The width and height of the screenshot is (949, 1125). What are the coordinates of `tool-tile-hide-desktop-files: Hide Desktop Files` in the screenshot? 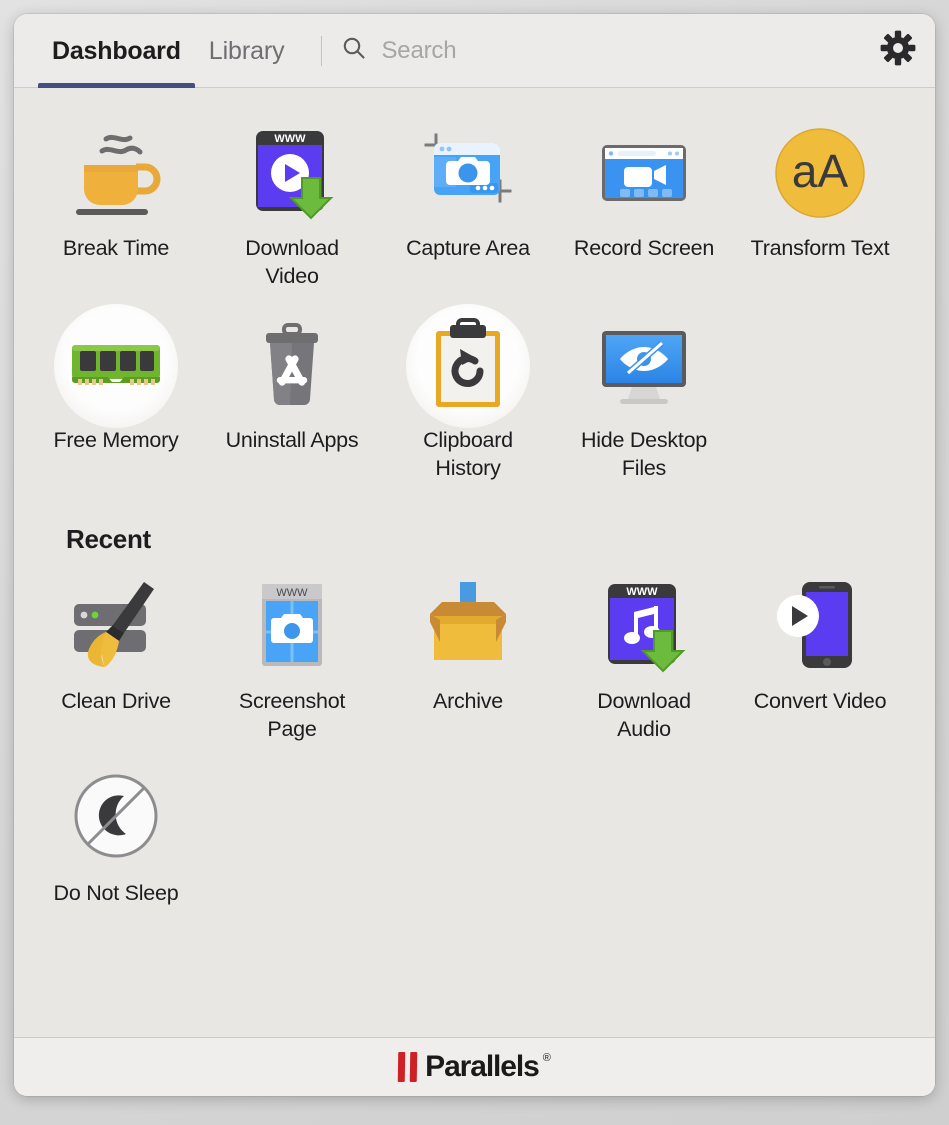 It's located at (644, 398).